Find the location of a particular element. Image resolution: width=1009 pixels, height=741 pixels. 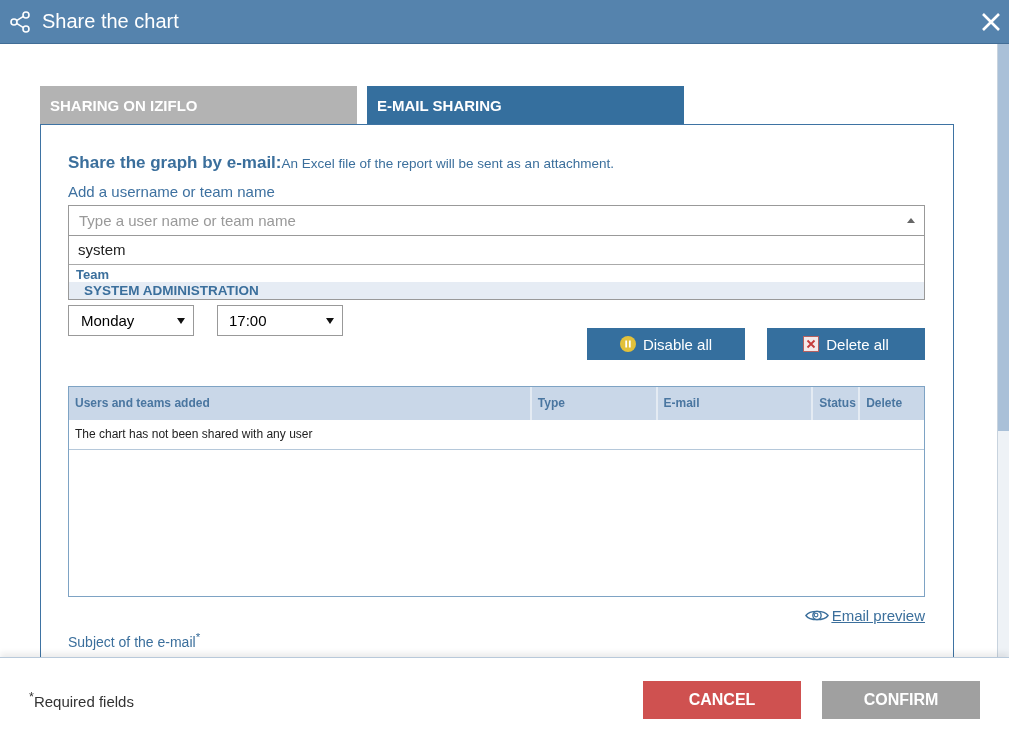

search-field: system is located at coordinates (496, 250).